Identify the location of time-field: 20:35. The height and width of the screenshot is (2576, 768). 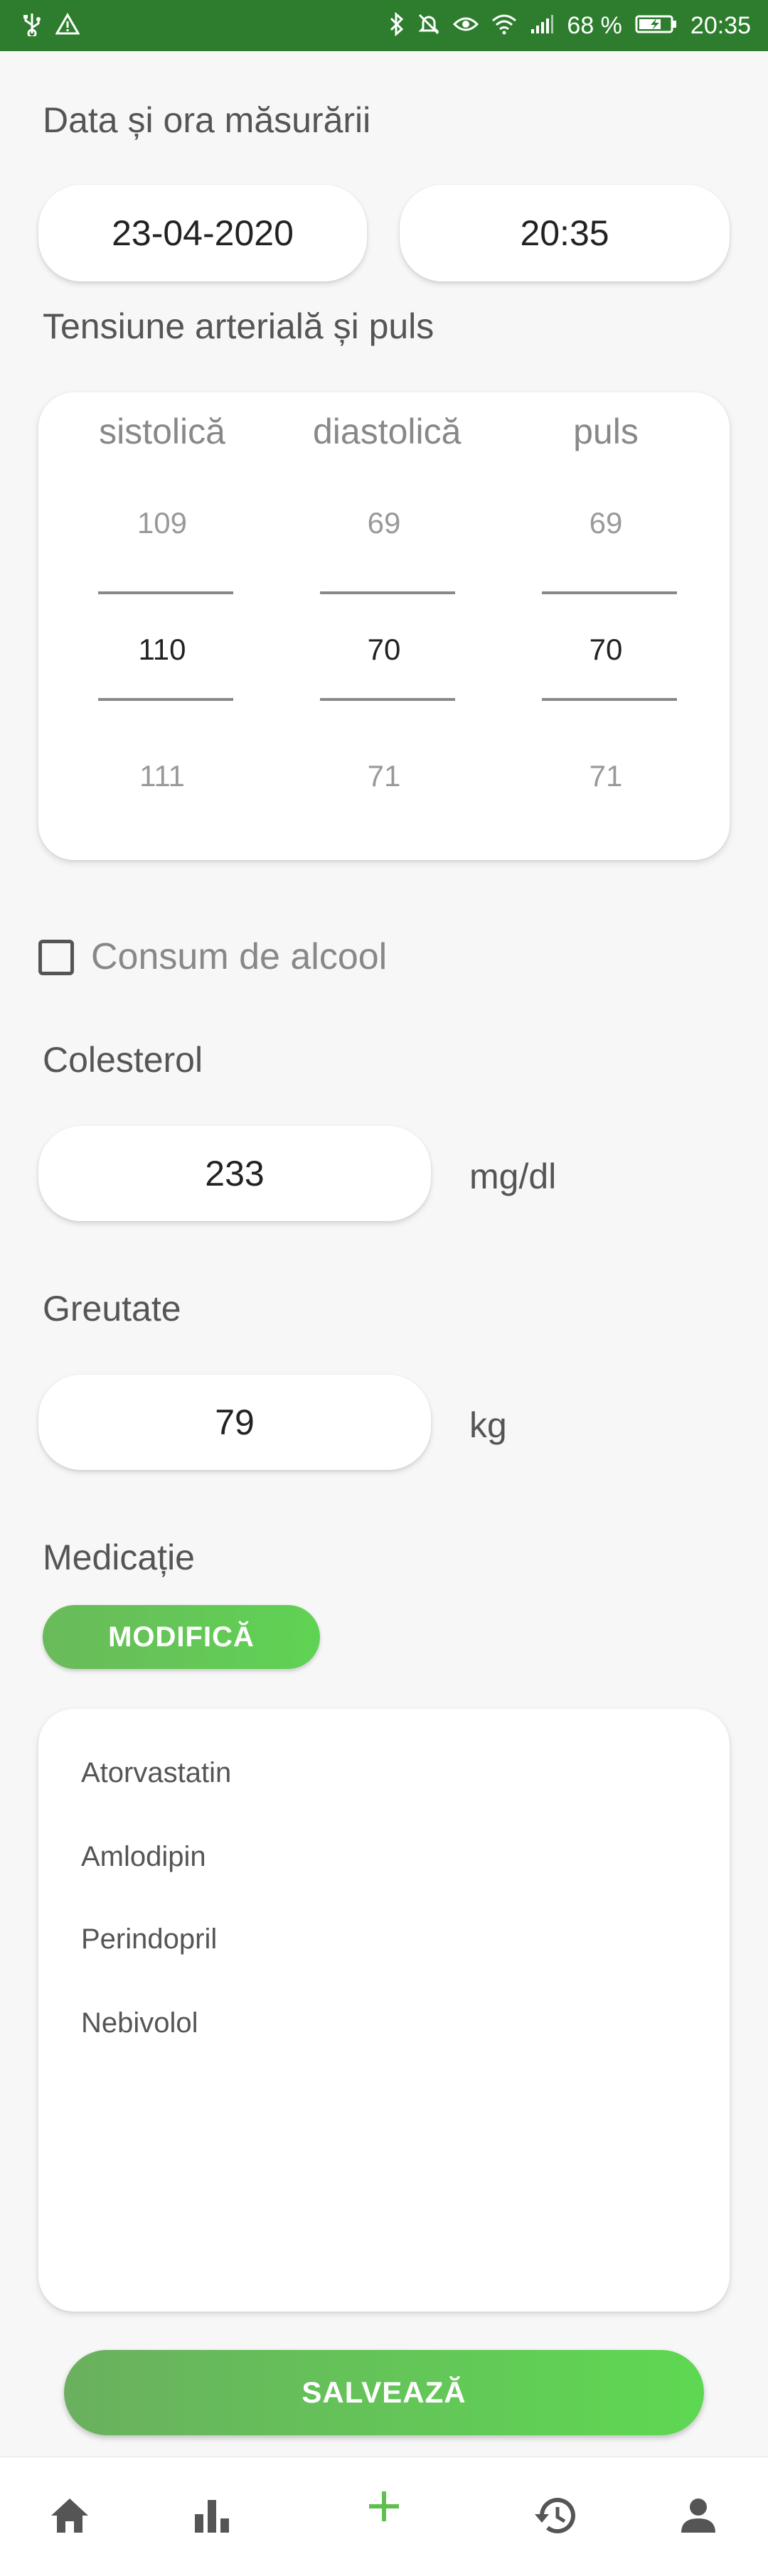
(565, 233).